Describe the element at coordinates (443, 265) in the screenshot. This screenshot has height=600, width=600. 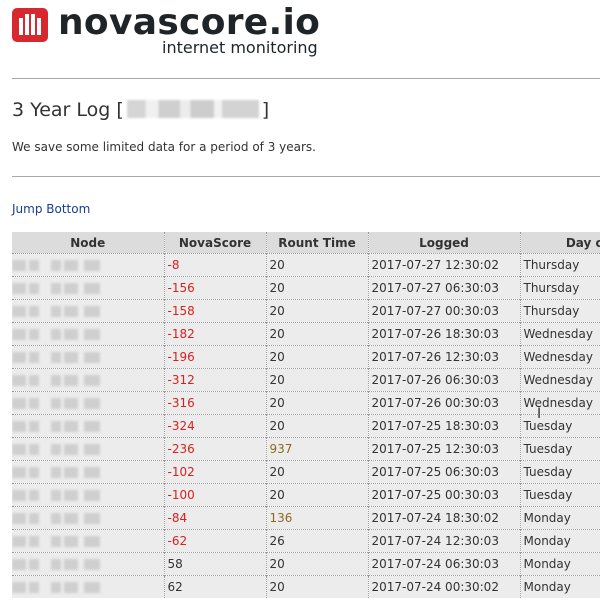
I see `cell-logged: 2017-07-27 12:30:02` at that location.